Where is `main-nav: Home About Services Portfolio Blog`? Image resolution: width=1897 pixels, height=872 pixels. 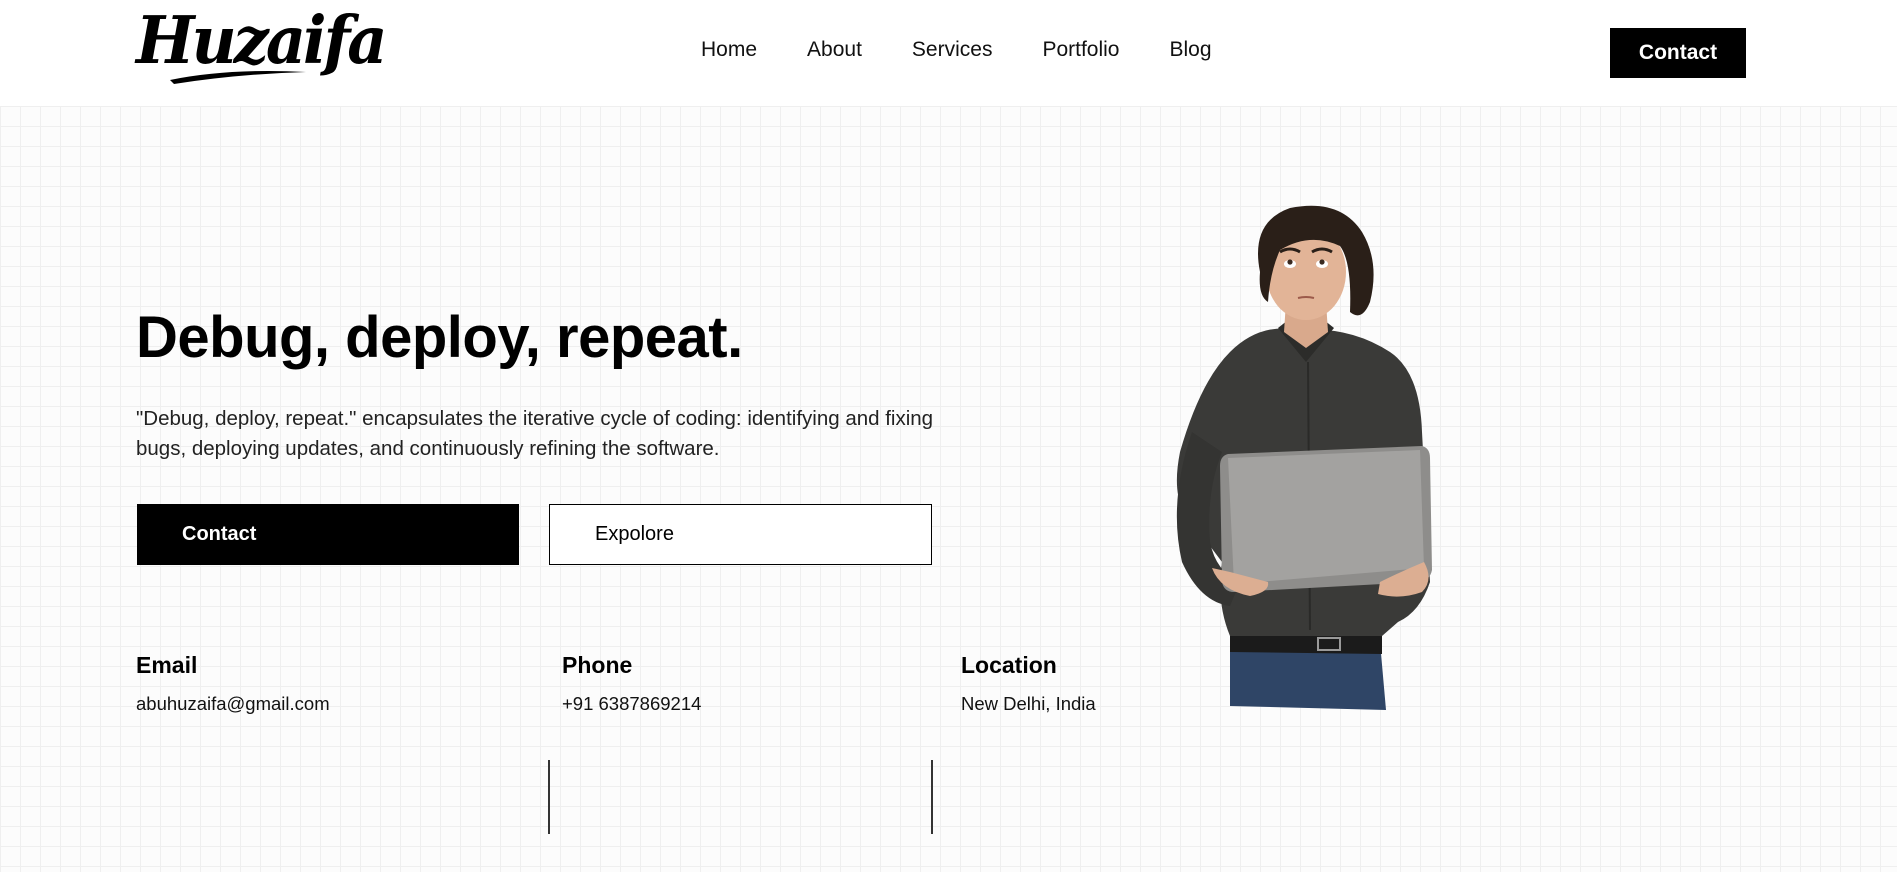
main-nav: Home About Services Portfolio Blog is located at coordinates (956, 50).